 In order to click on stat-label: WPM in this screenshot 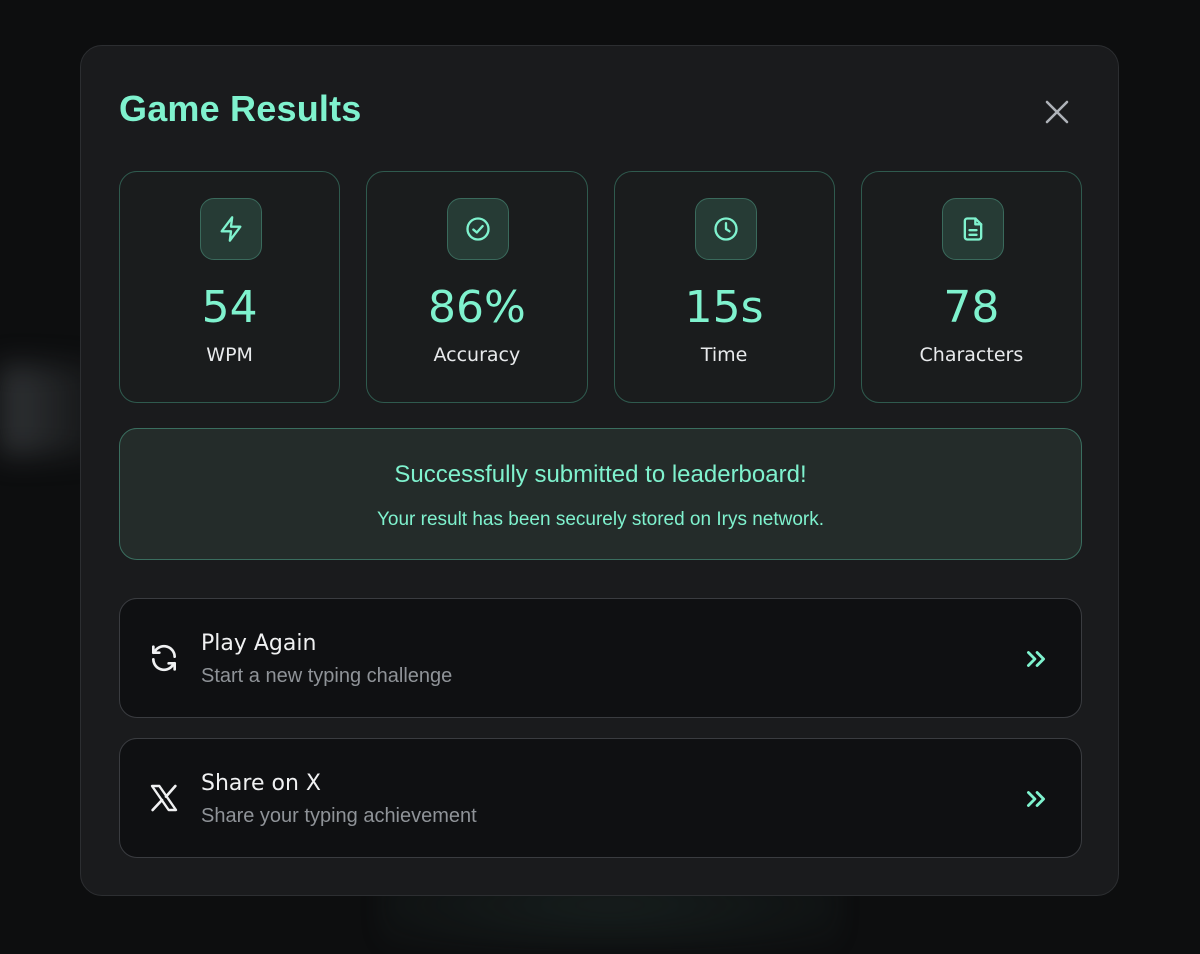, I will do `click(229, 355)`.